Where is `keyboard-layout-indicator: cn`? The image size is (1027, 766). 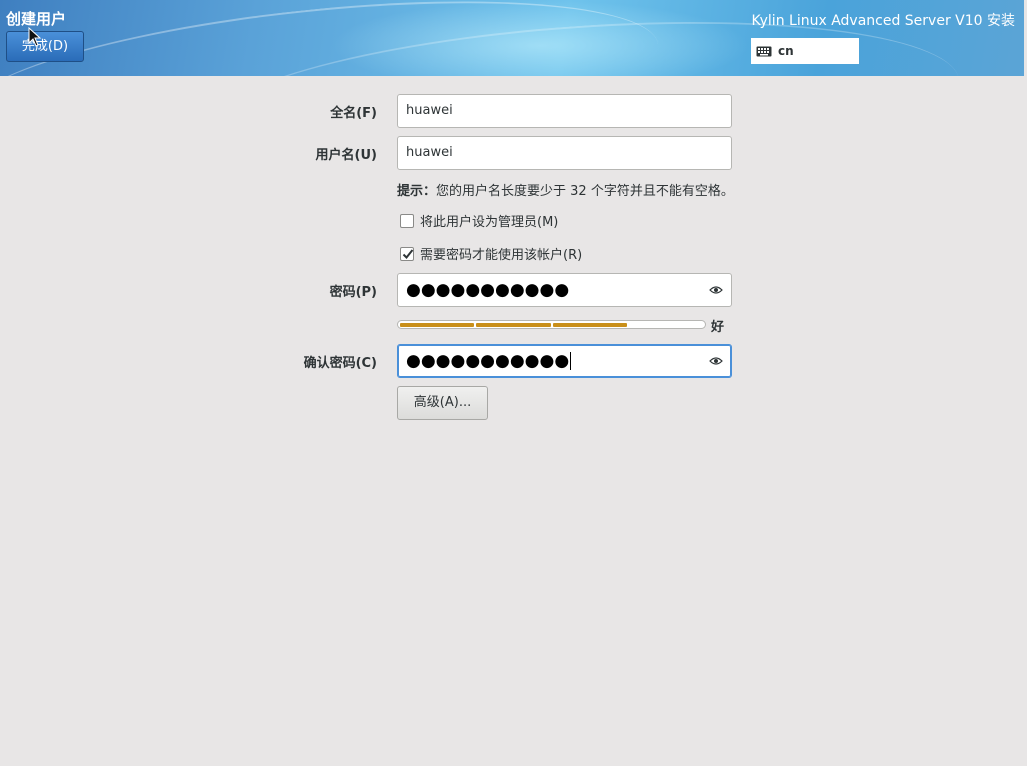
keyboard-layout-indicator: cn is located at coordinates (805, 51).